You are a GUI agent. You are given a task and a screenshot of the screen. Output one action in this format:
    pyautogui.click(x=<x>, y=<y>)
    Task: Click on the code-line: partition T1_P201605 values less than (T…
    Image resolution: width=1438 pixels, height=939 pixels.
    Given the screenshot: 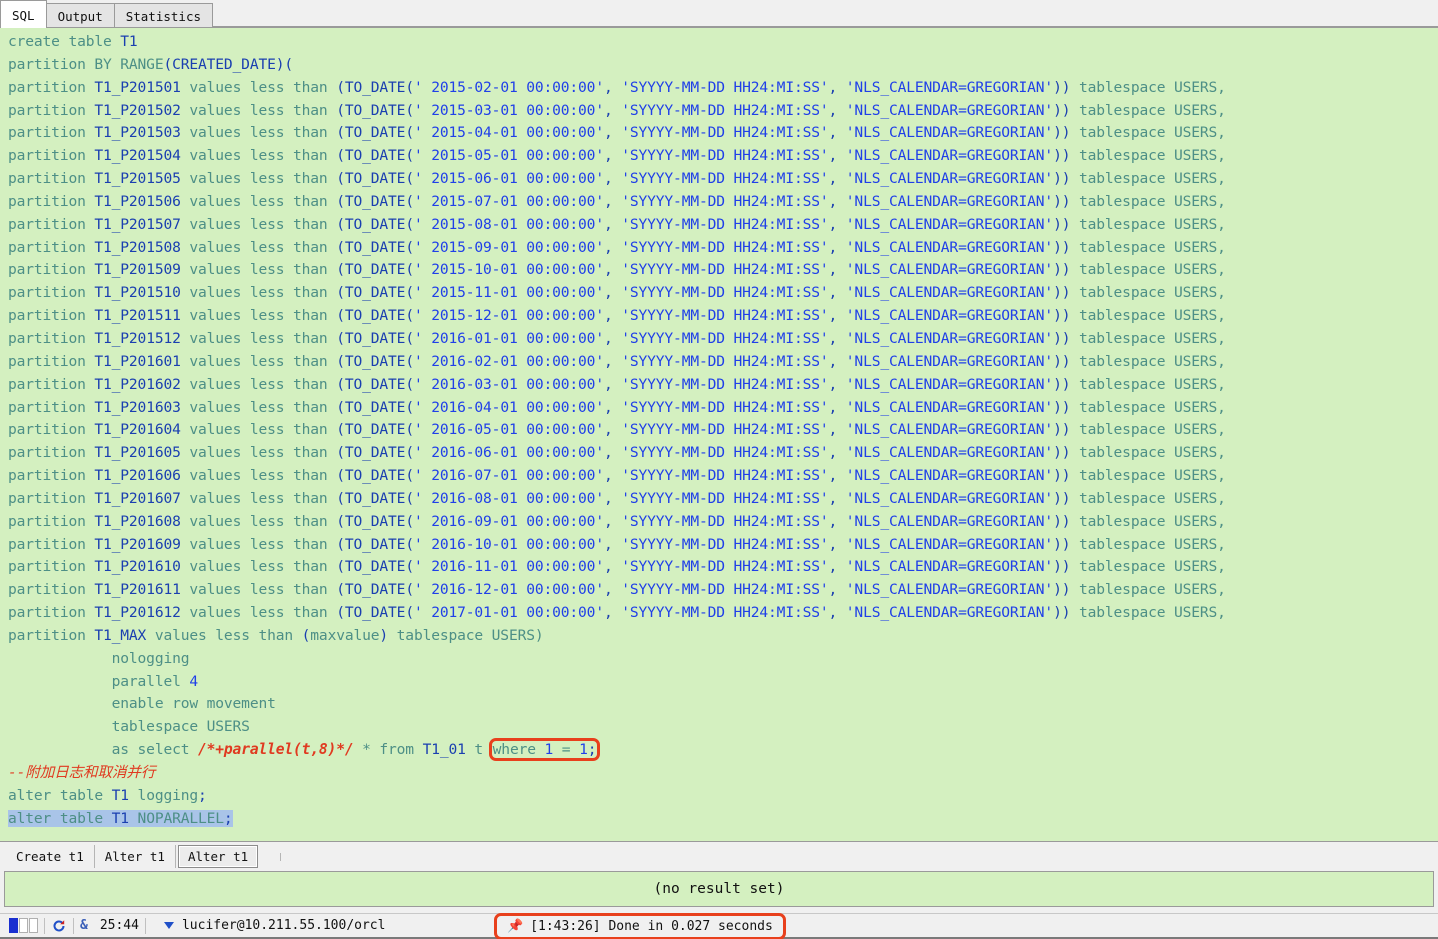 What is the action you would take?
    pyautogui.click(x=617, y=453)
    